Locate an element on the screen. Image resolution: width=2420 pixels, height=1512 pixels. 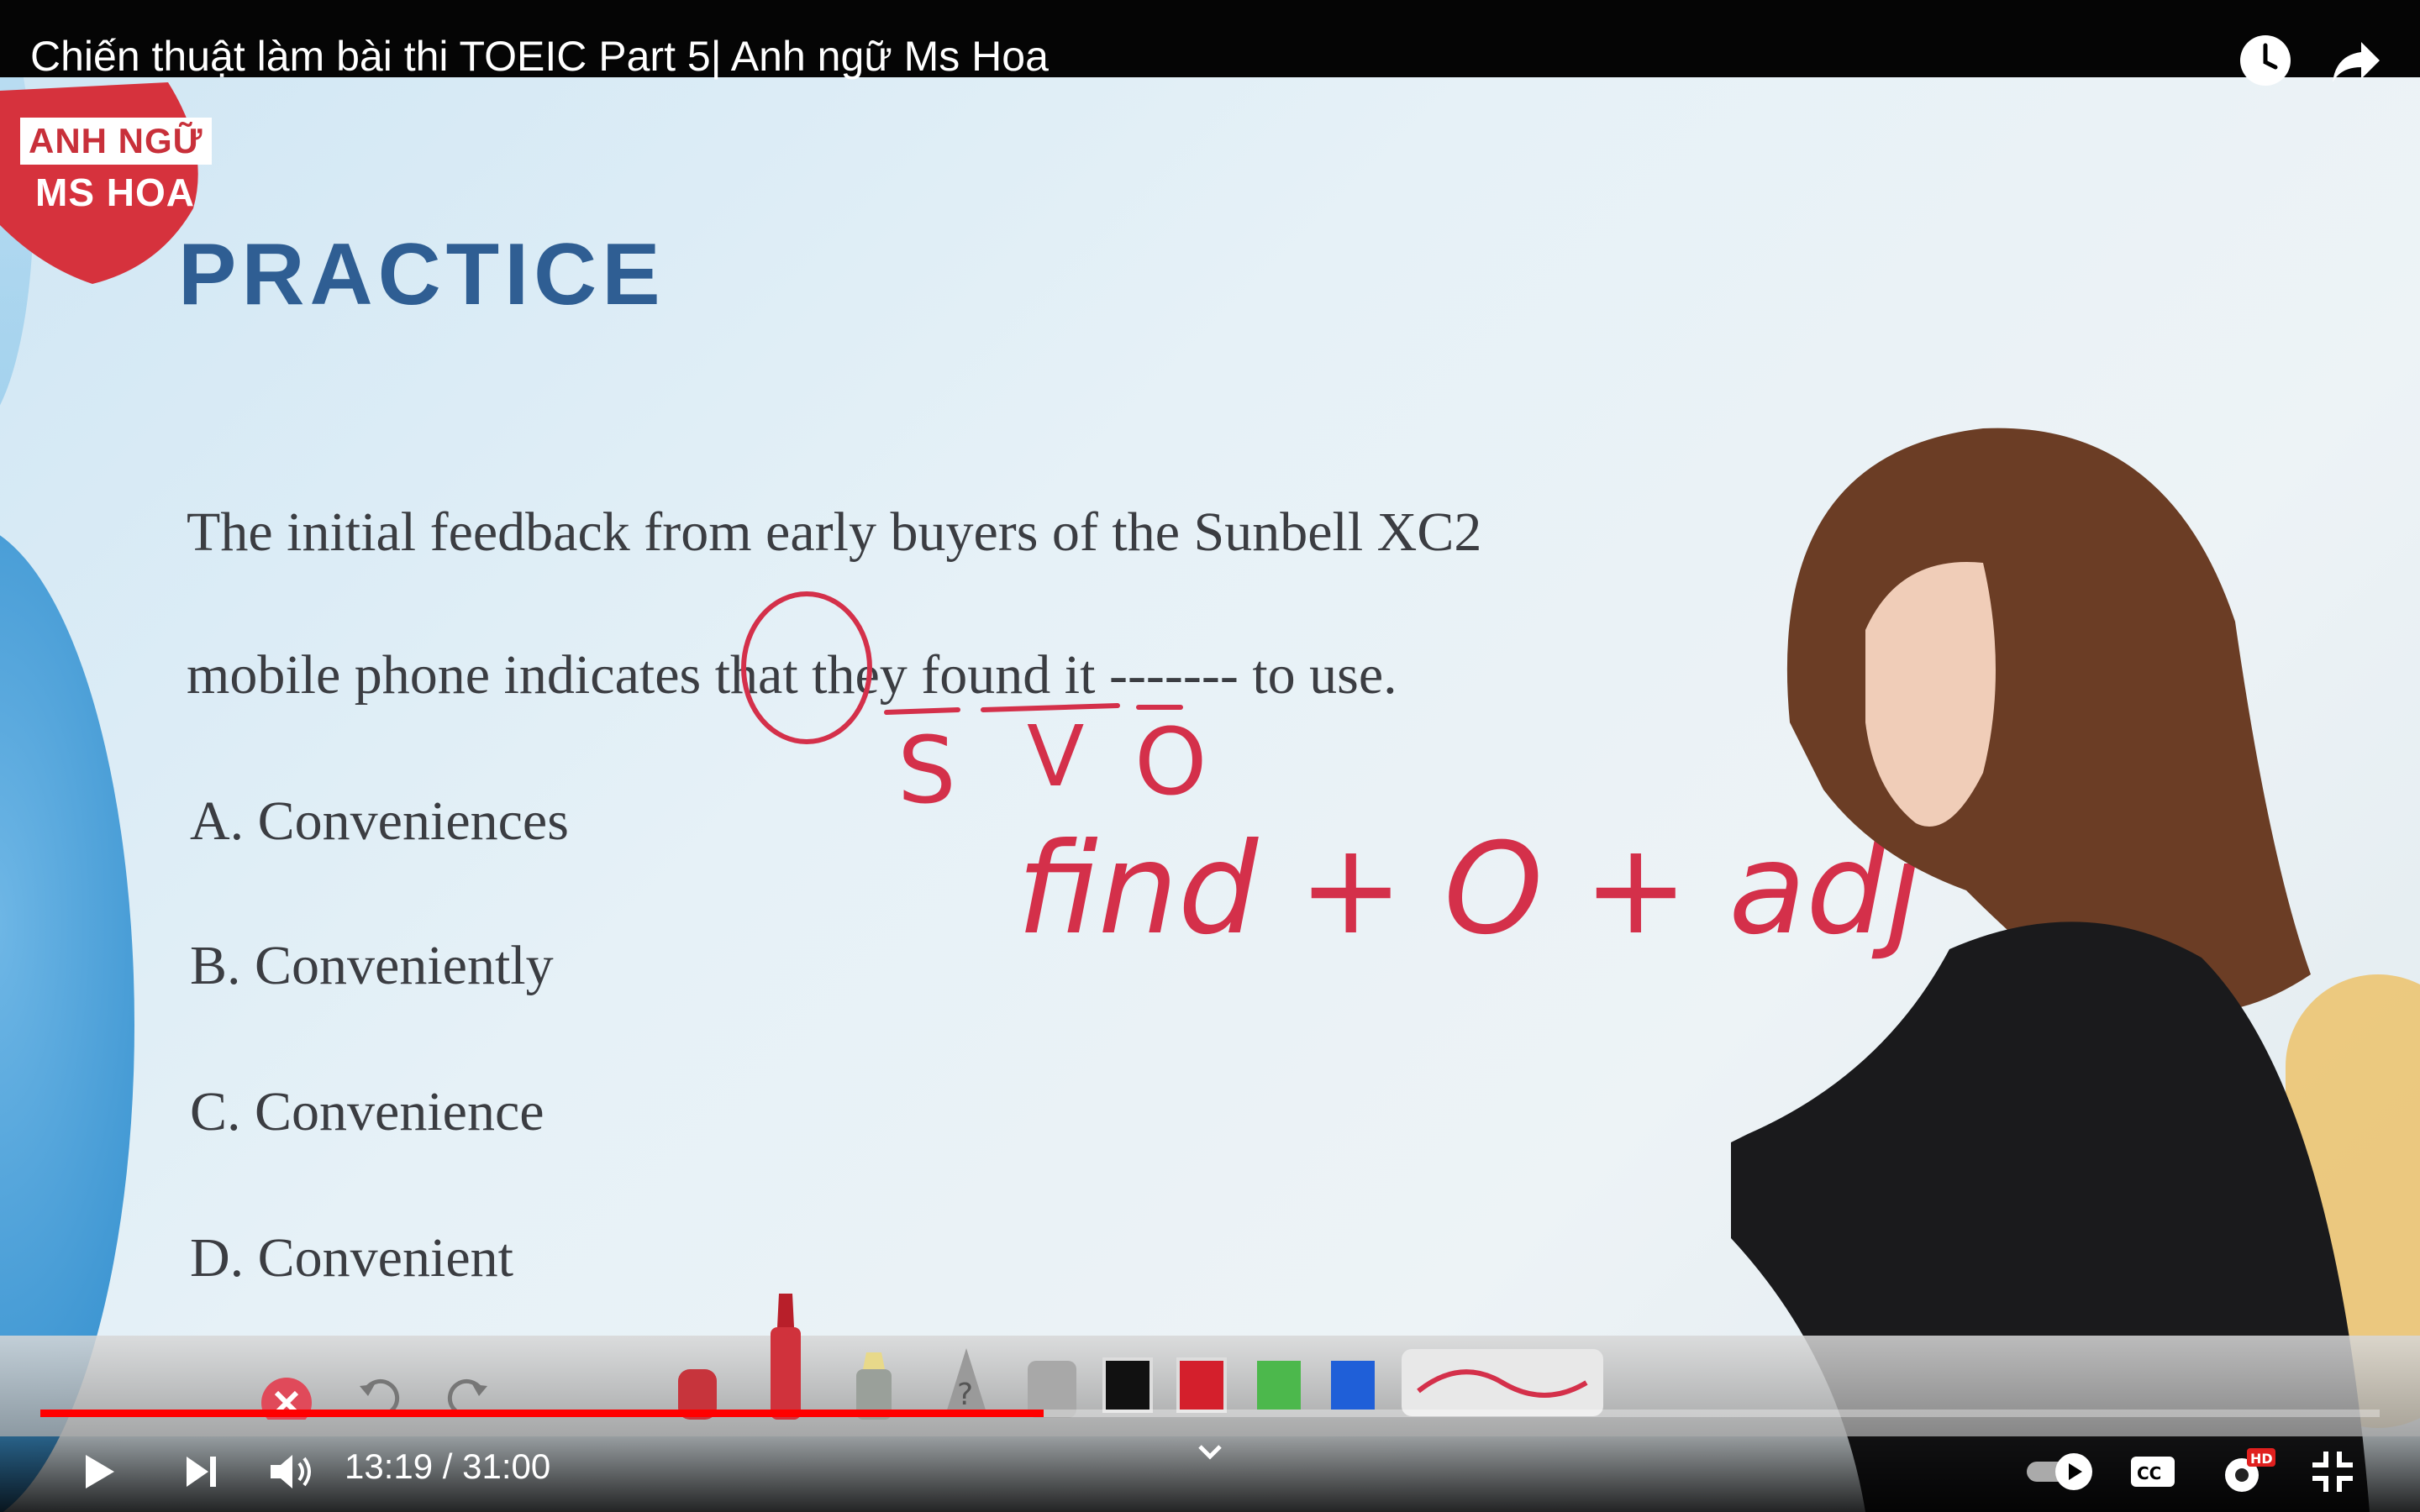
color-swatch-red is located at coordinates (1201, 1385).